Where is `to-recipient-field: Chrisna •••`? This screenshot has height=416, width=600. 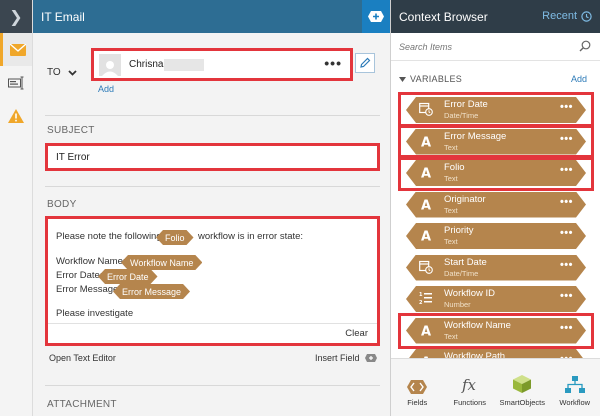 to-recipient-field: Chrisna ••• is located at coordinates (222, 64).